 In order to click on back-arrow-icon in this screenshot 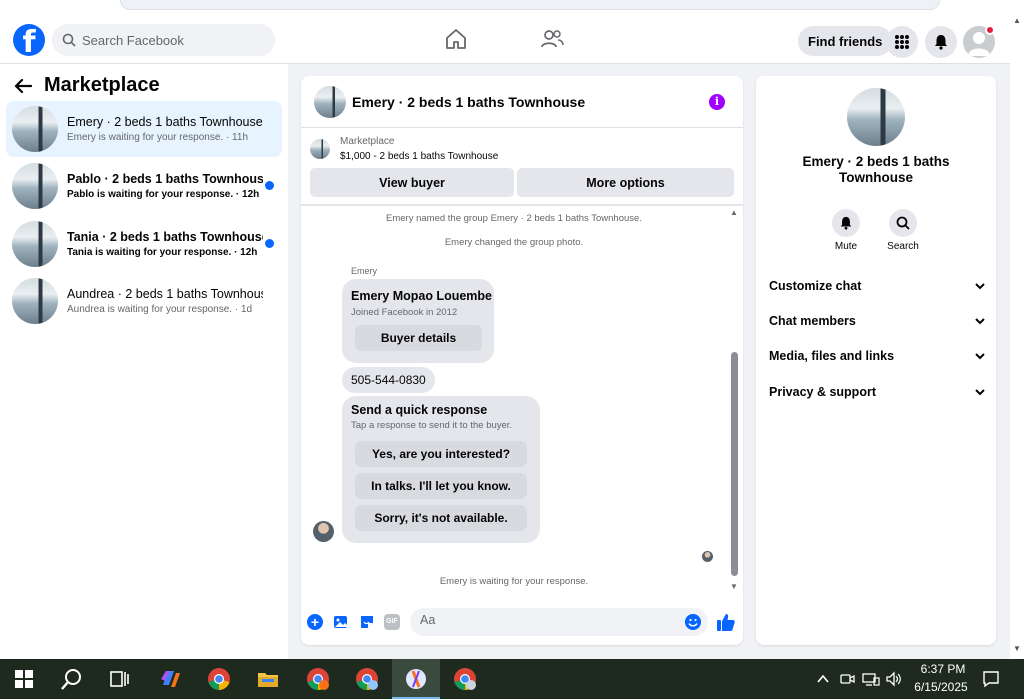, I will do `click(23, 86)`.